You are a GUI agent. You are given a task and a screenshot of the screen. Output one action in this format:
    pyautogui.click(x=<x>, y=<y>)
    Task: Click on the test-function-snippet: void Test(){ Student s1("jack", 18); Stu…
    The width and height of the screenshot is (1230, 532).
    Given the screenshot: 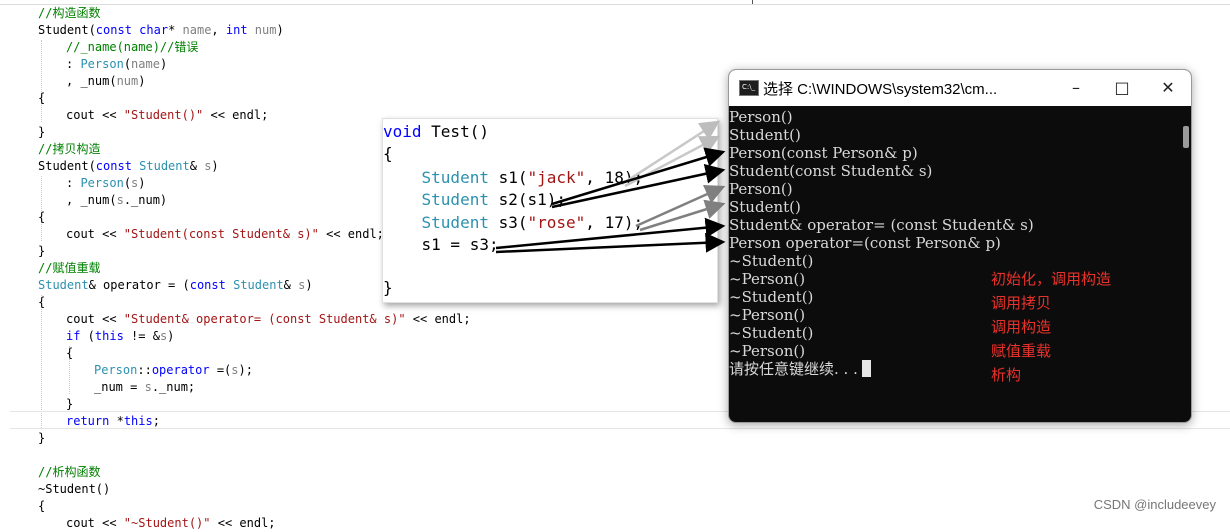 What is the action you would take?
    pyautogui.click(x=550, y=210)
    